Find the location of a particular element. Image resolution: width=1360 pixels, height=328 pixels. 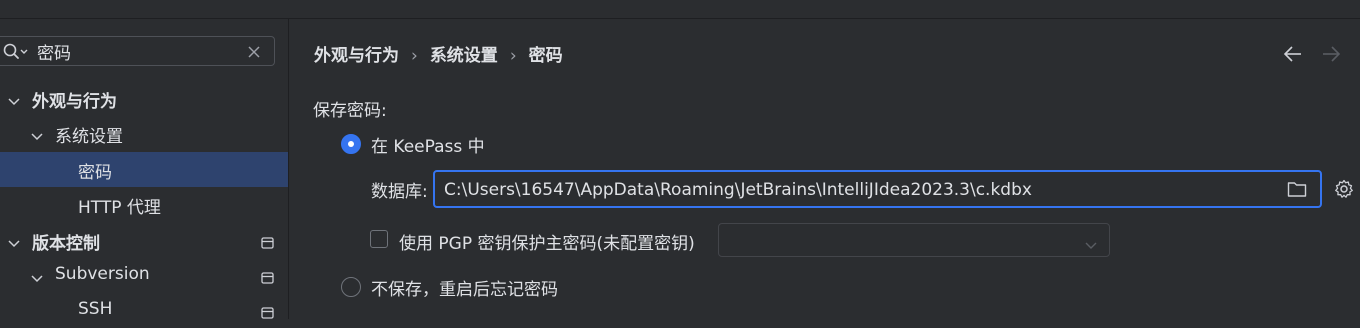

database-label: 数据库: is located at coordinates (399, 192).